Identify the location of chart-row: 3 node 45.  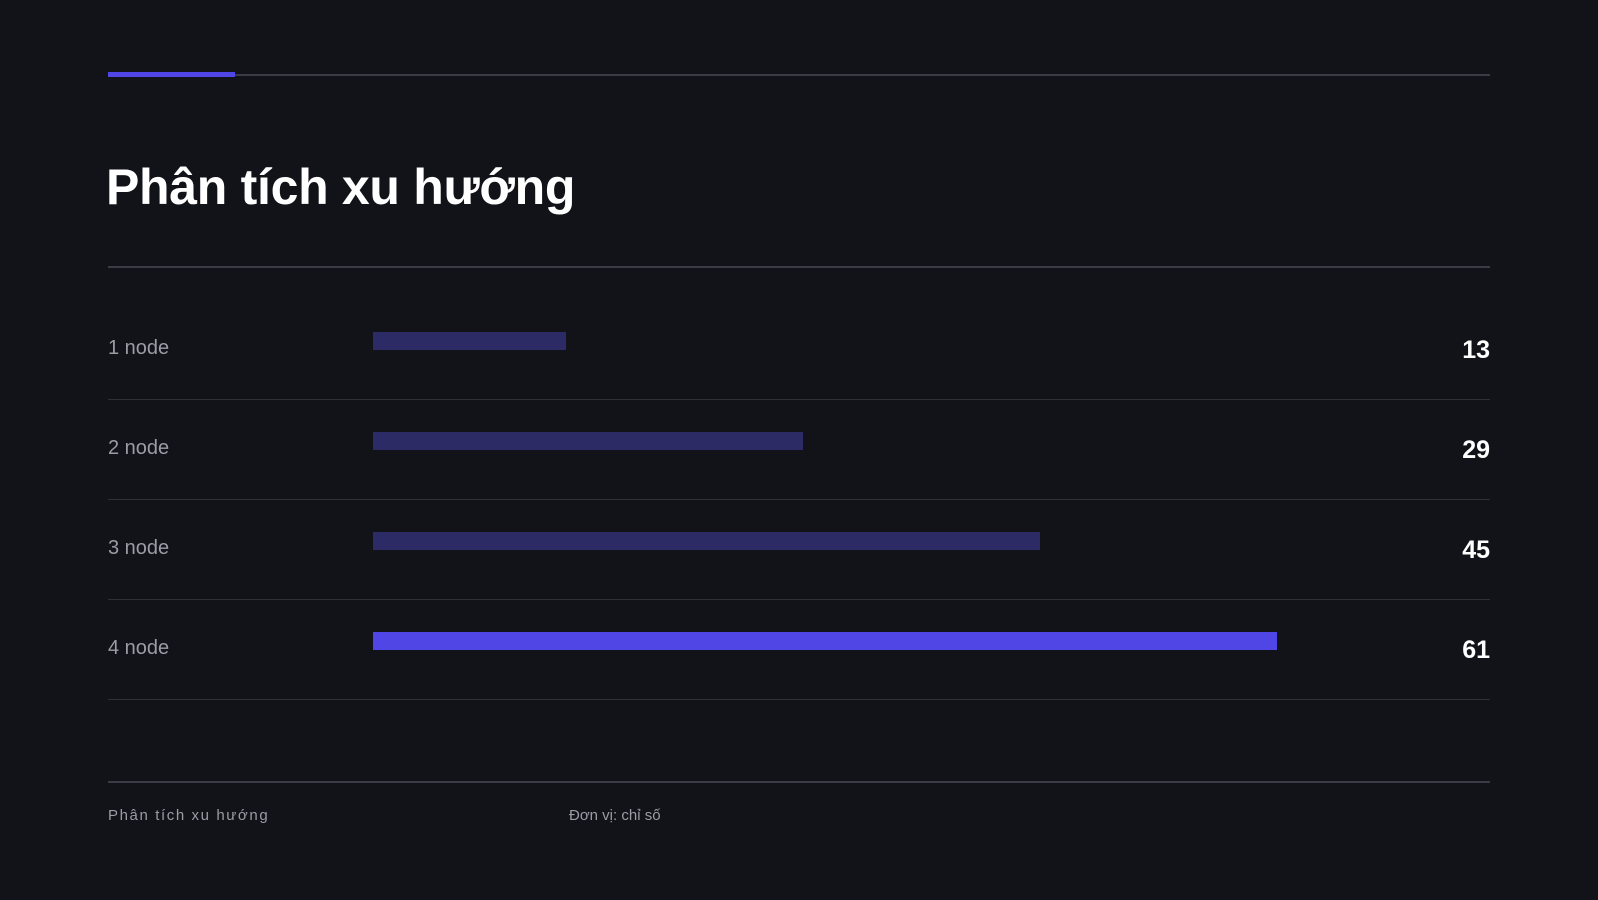
(799, 550).